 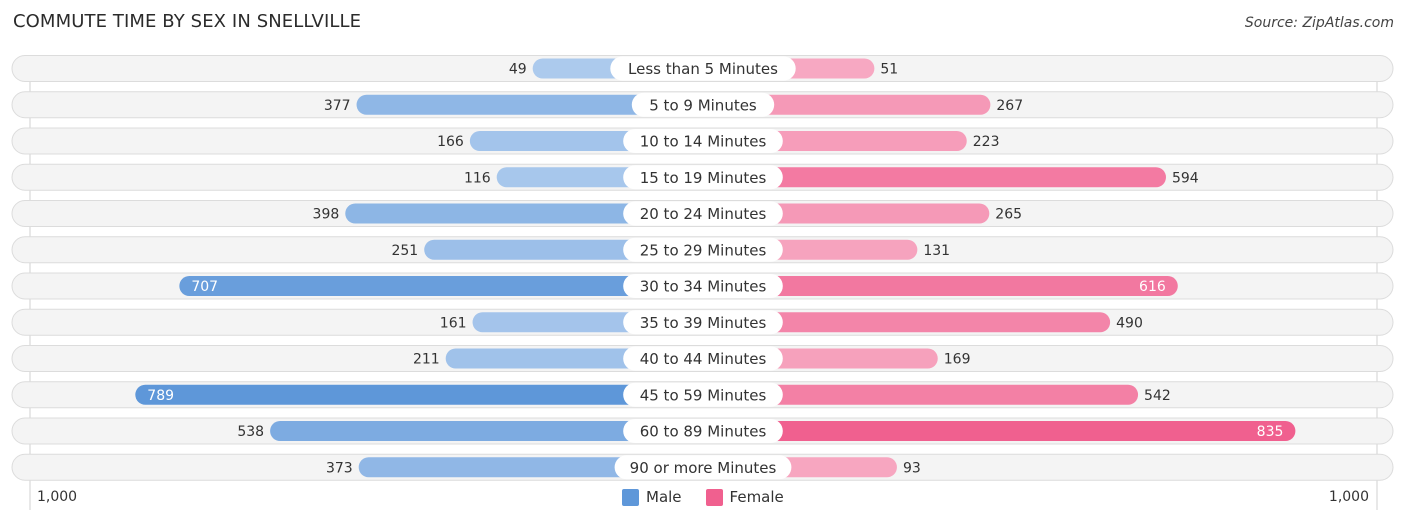 What do you see at coordinates (912, 468) in the screenshot?
I see `value-label-female: 93` at bounding box center [912, 468].